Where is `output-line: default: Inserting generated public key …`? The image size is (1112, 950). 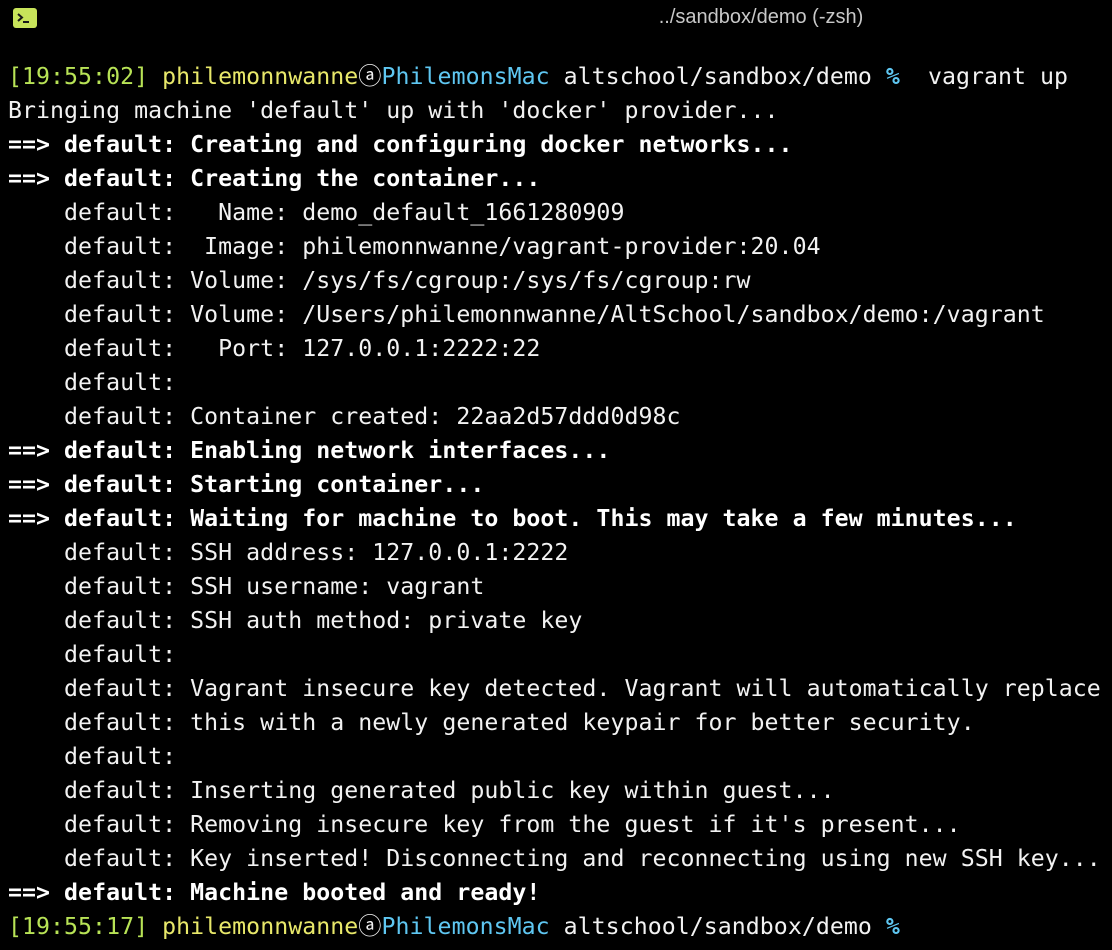
output-line: default: Inserting generated public key … is located at coordinates (560, 791).